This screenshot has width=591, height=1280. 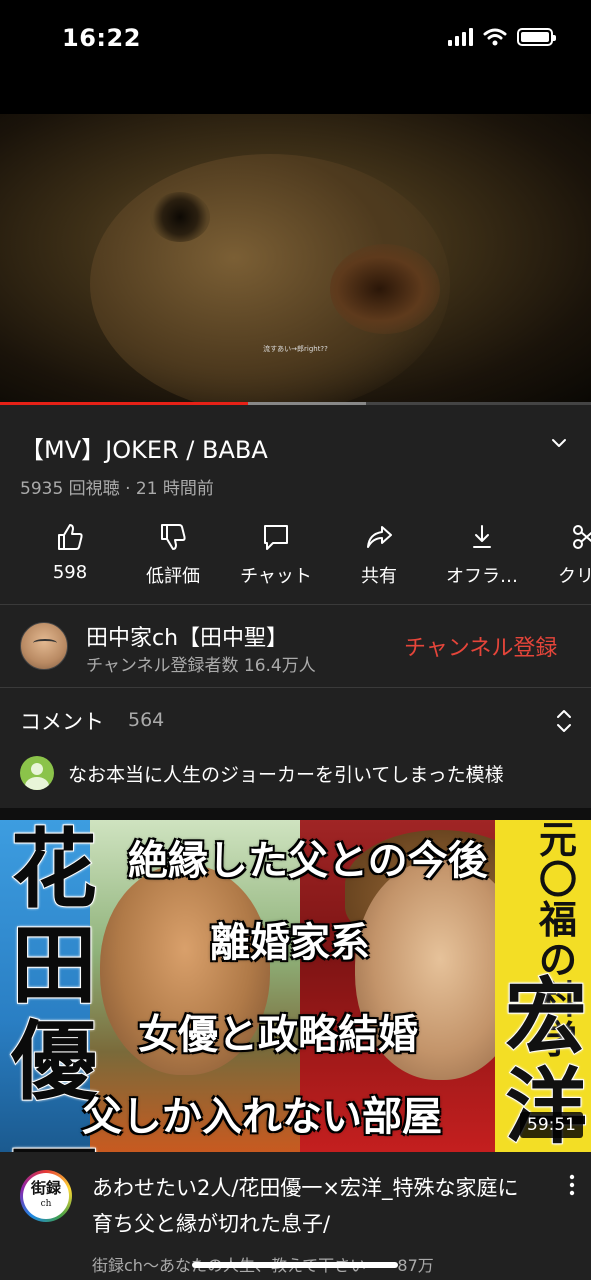 I want to click on progress-played, so click(x=124, y=403).